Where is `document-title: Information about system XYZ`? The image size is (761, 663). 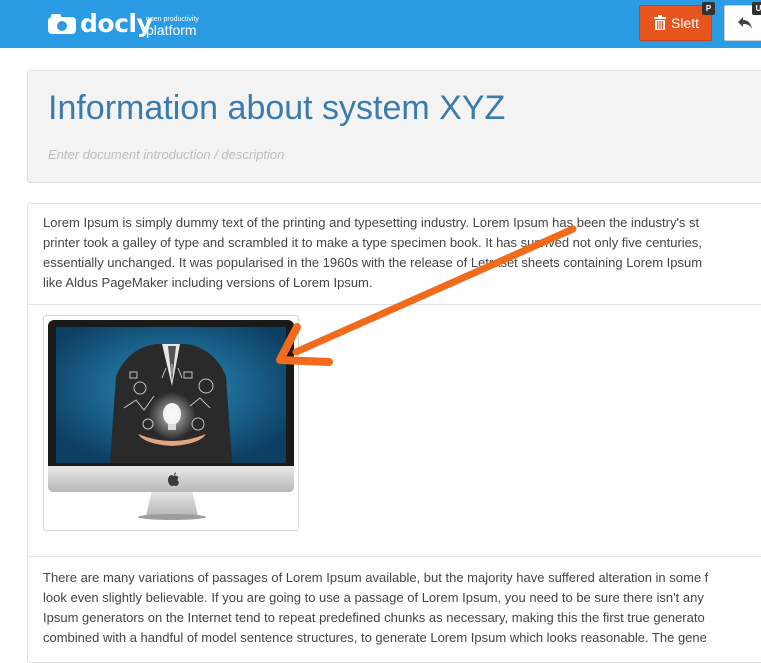
document-title: Information about system XYZ is located at coordinates (276, 108).